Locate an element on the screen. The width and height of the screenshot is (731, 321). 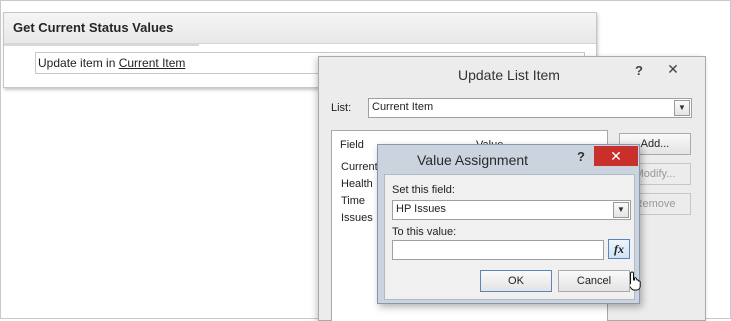
list-select-value: Current Item is located at coordinates (403, 107).